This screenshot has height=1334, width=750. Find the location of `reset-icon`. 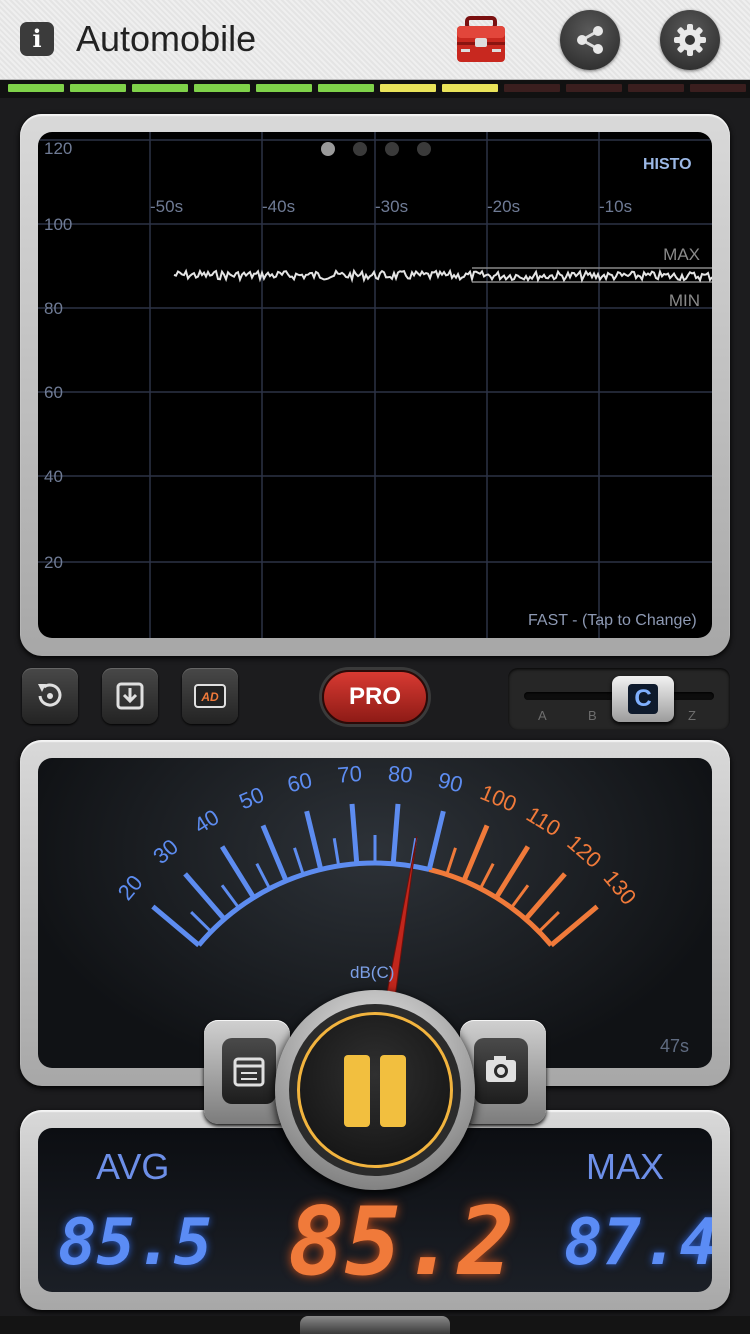

reset-icon is located at coordinates (50, 695).